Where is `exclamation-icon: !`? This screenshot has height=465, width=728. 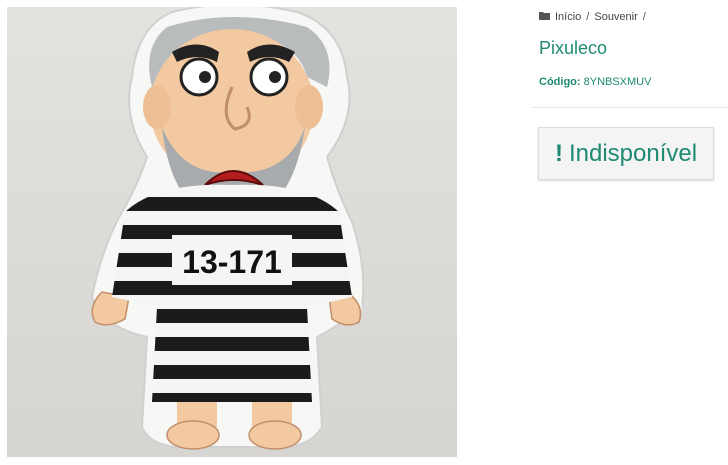 exclamation-icon: ! is located at coordinates (558, 153).